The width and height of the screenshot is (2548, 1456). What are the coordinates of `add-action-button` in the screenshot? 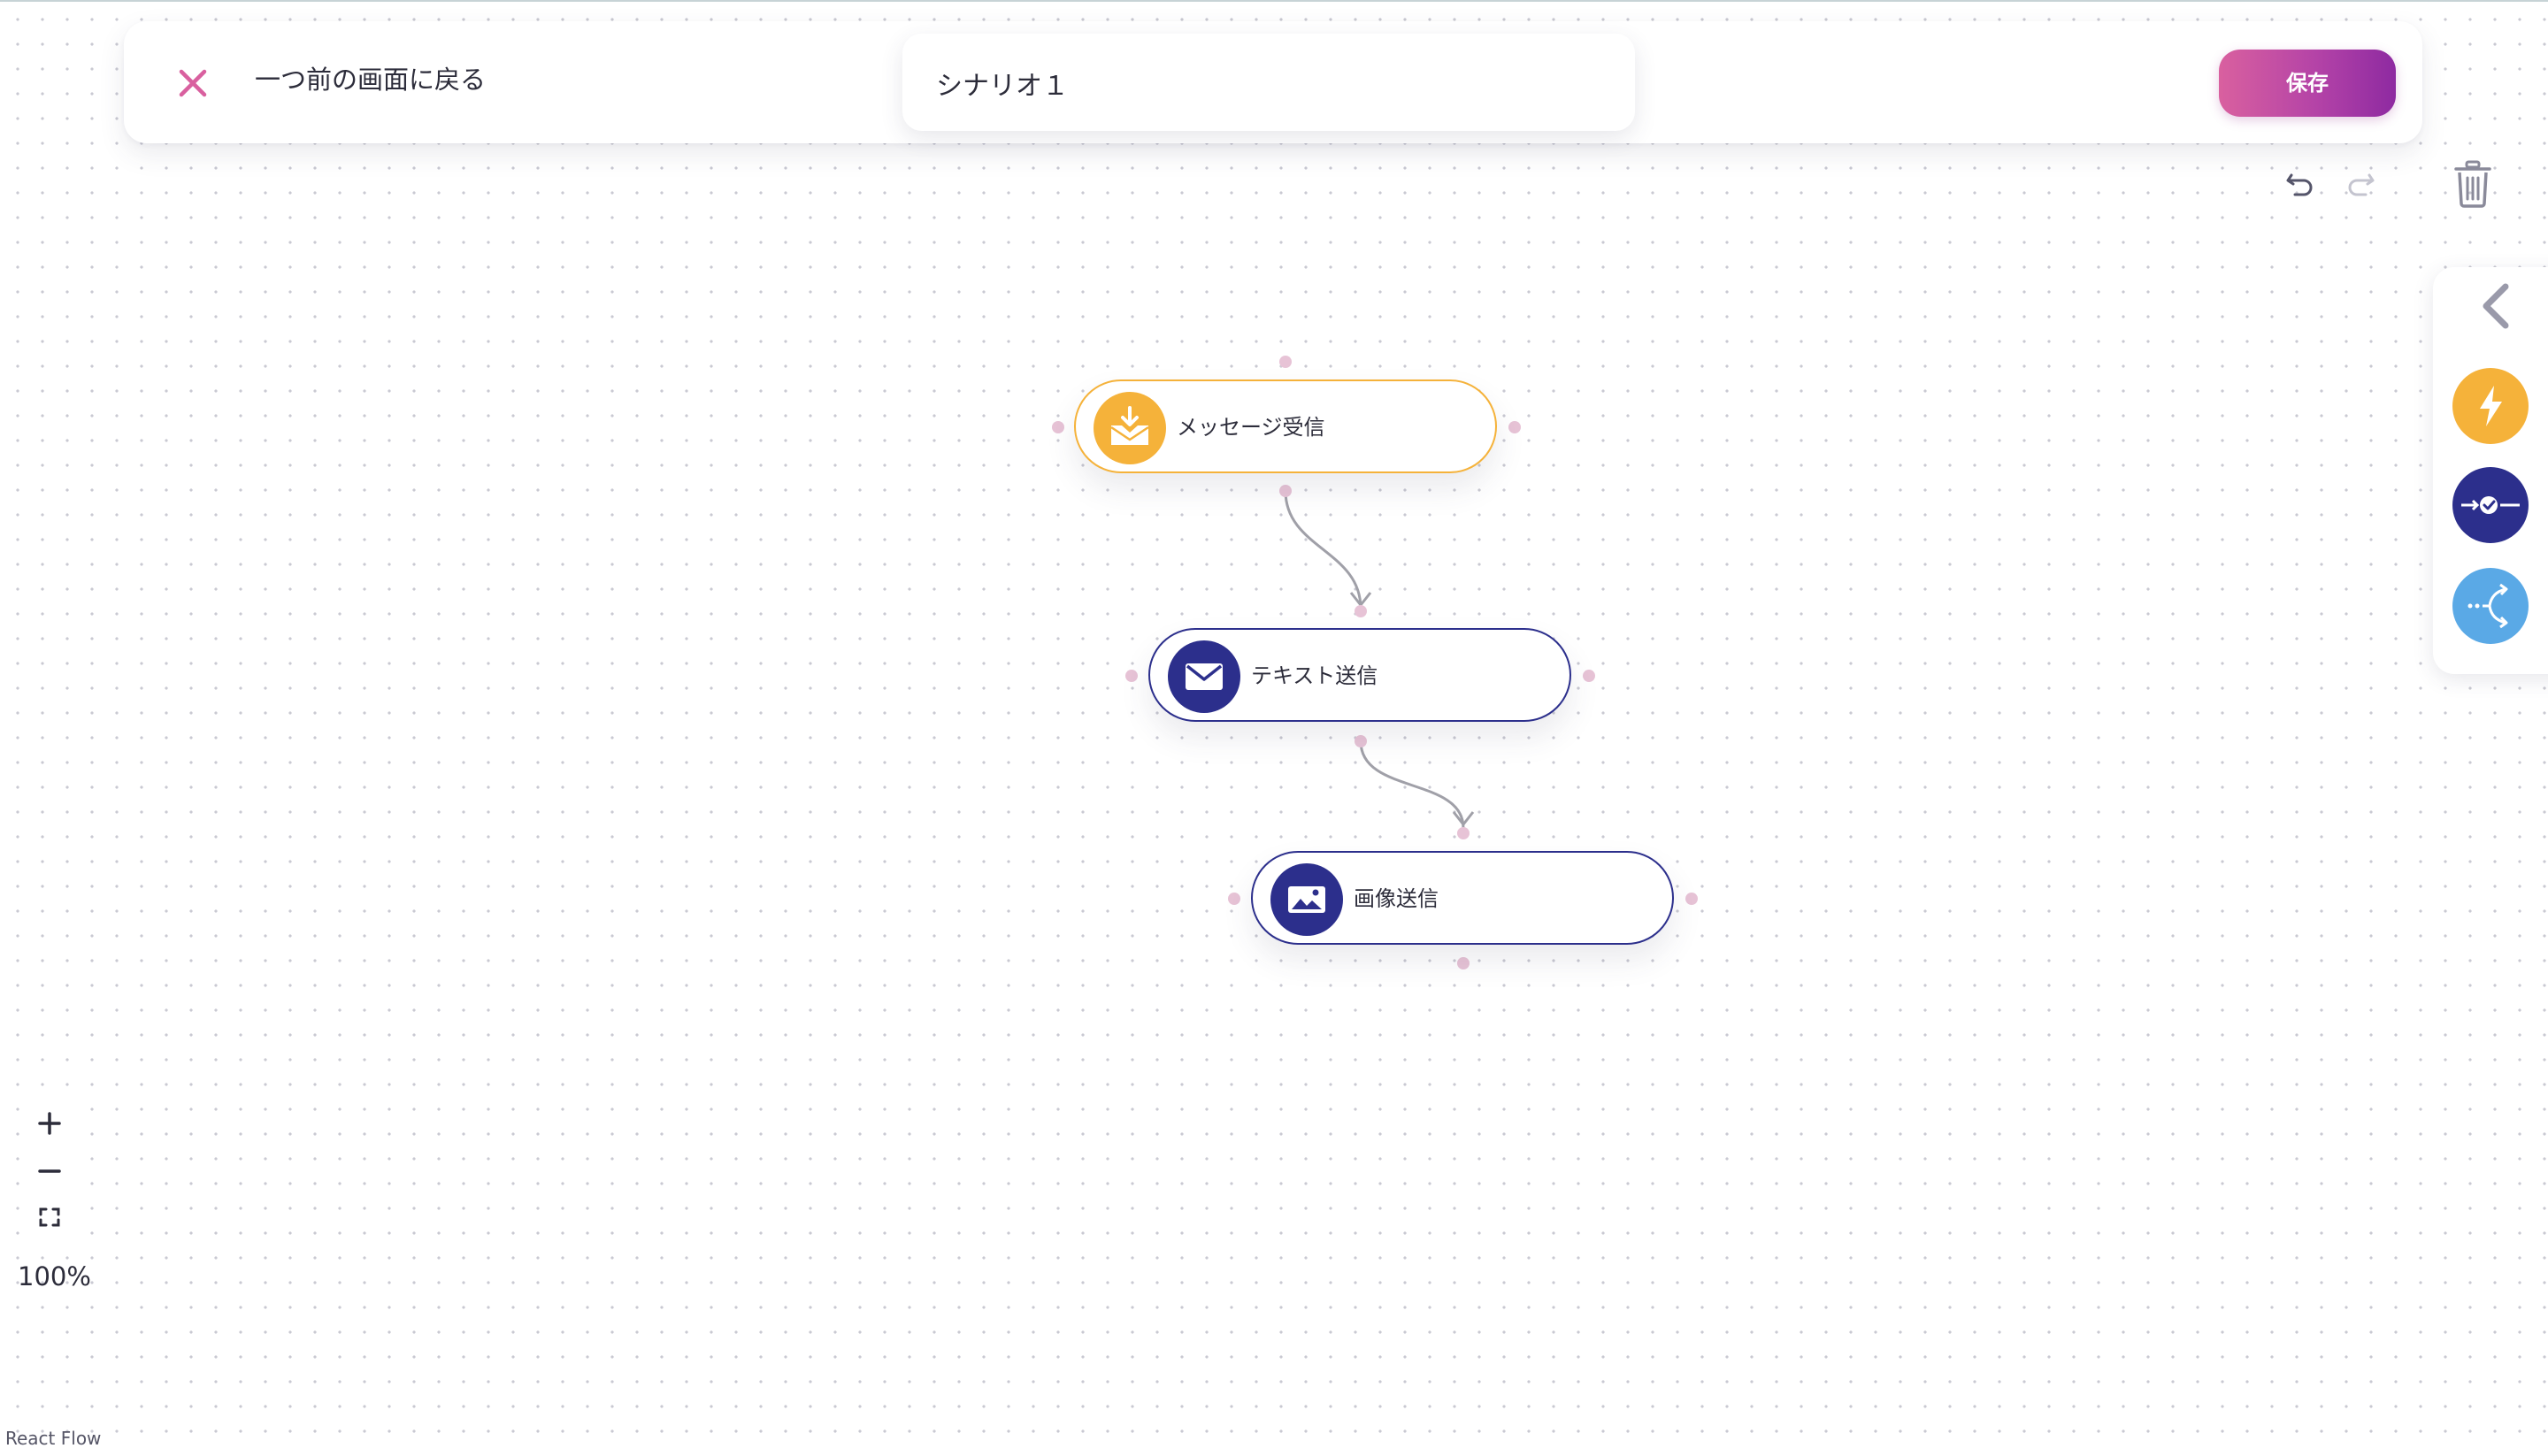 It's located at (2490, 505).